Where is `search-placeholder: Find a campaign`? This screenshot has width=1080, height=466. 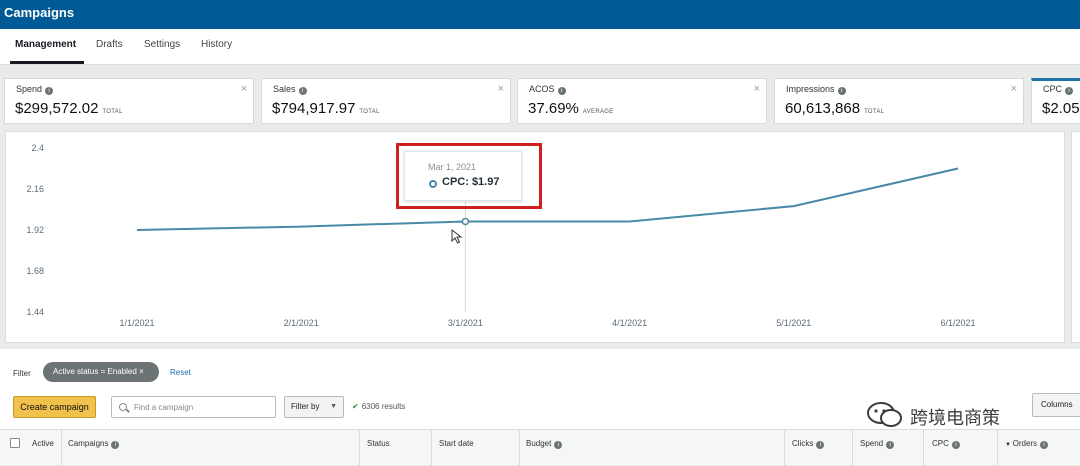 search-placeholder: Find a campaign is located at coordinates (163, 407).